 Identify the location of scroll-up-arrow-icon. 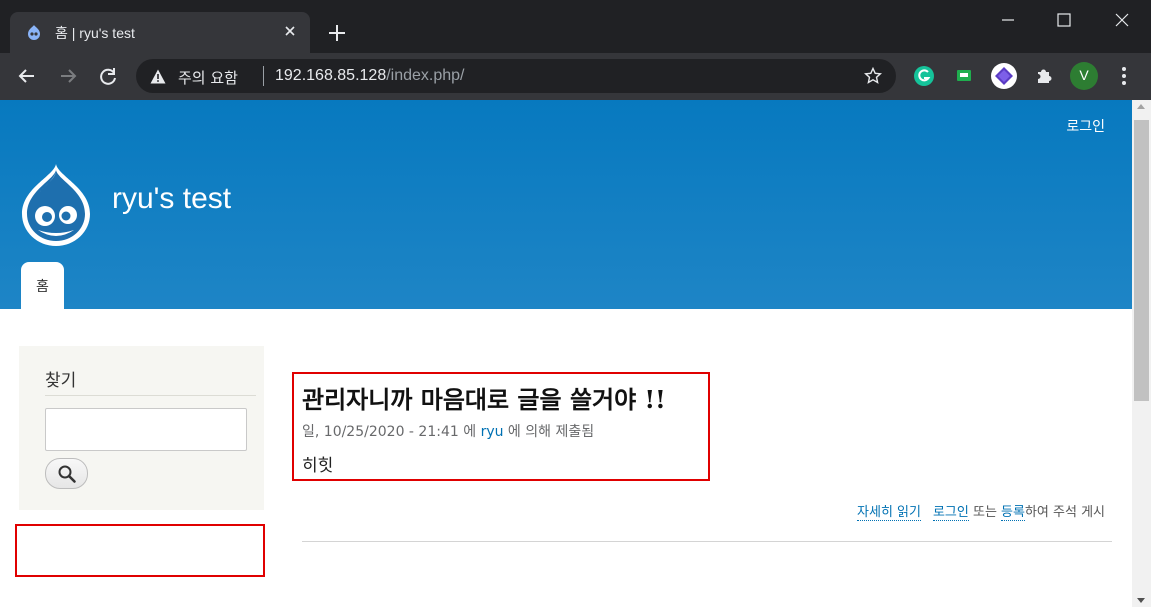
(1141, 106).